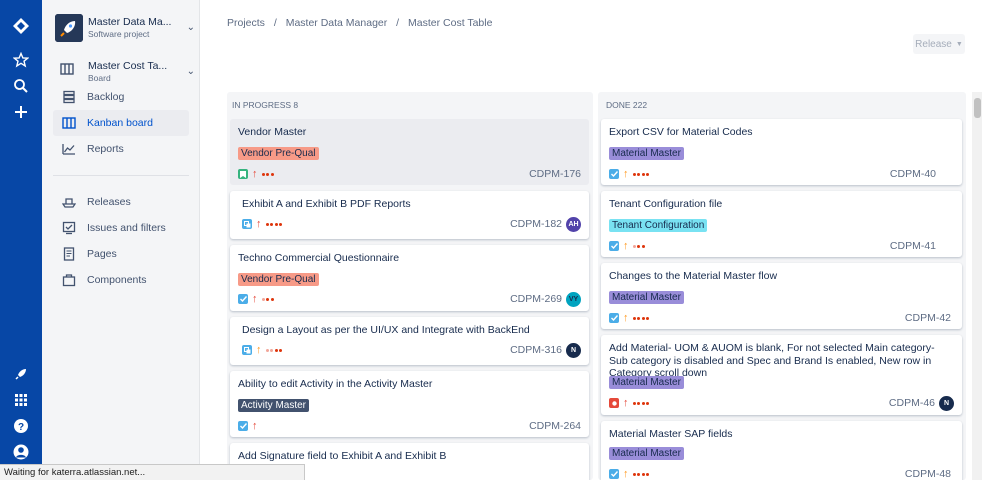 The width and height of the screenshot is (999, 480). Describe the element at coordinates (121, 175) in the screenshot. I see `sidebar-divider` at that location.